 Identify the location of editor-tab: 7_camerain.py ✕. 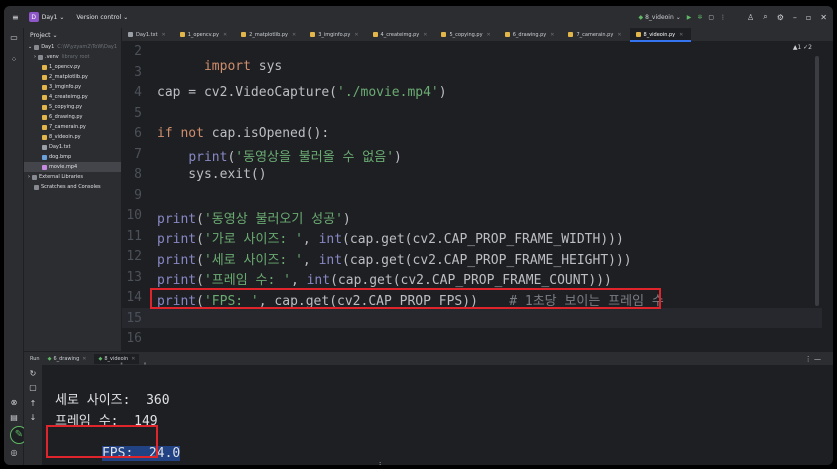
(595, 35).